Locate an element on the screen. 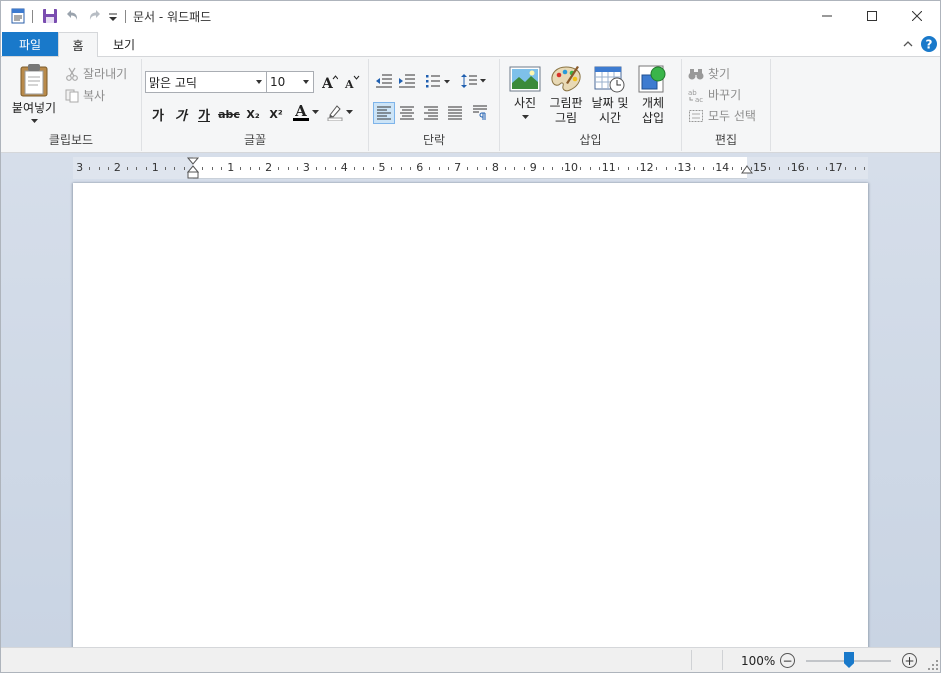 The image size is (941, 673). maximize-icon is located at coordinates (872, 16).